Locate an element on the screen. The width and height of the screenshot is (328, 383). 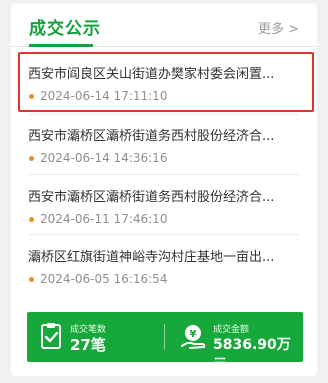
money-hand-icon: ¥ is located at coordinates (193, 337).